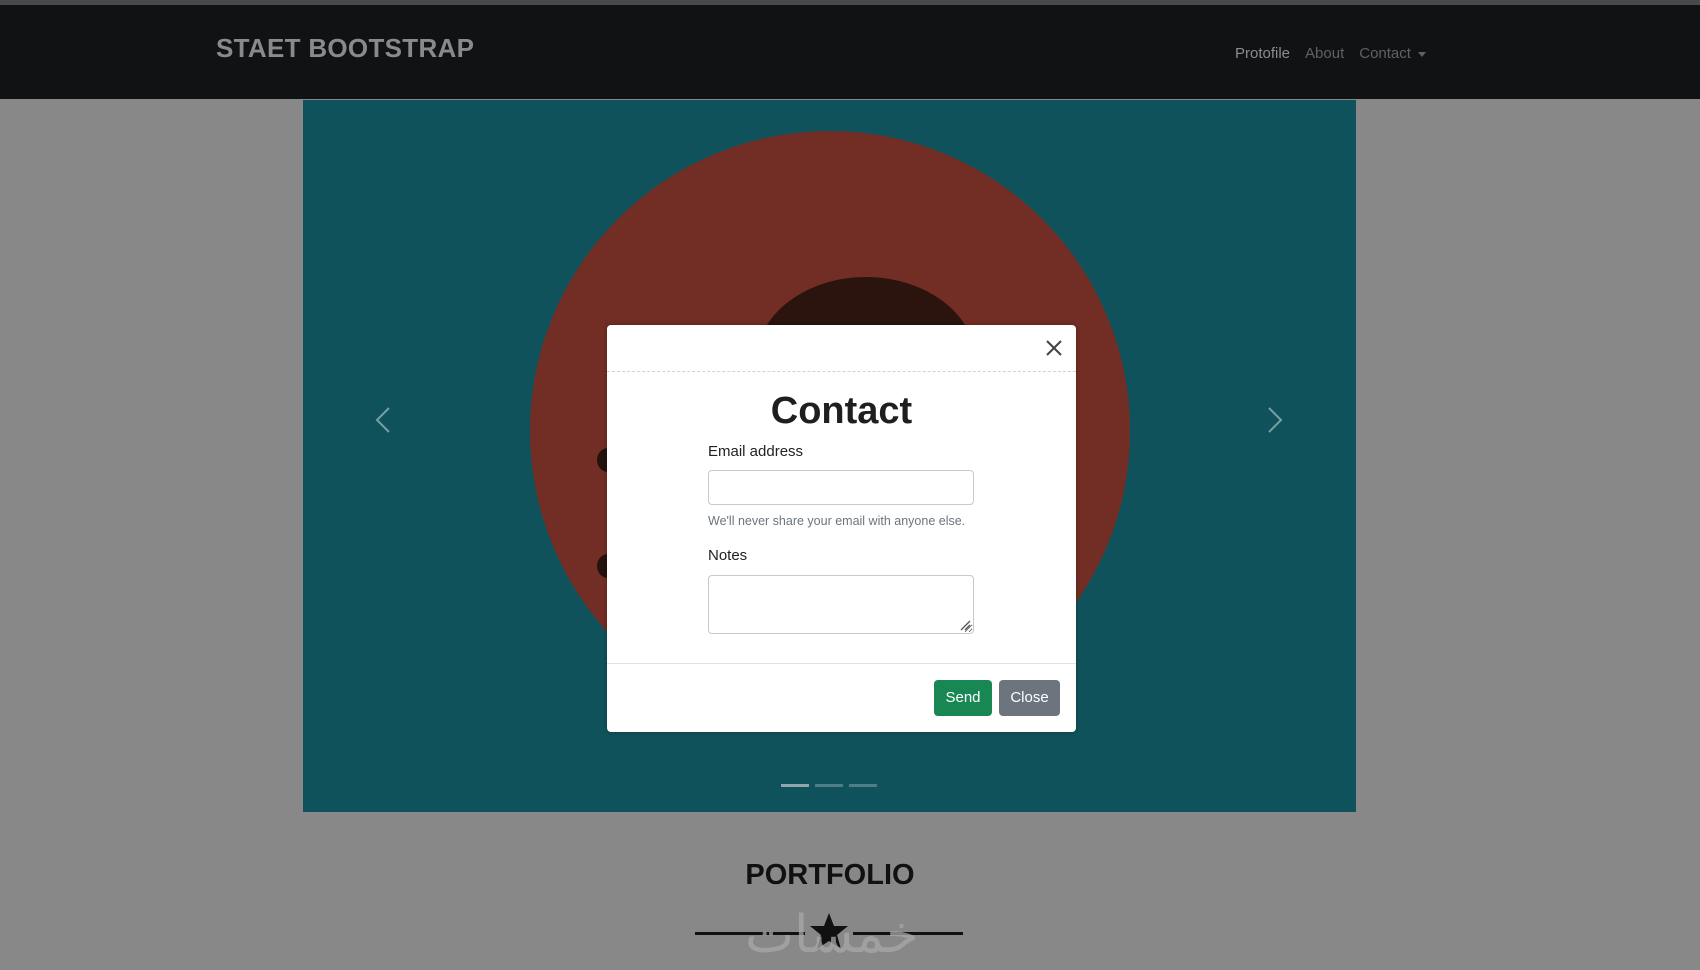  What do you see at coordinates (728, 555) in the screenshot?
I see `notes-label: Notes` at bounding box center [728, 555].